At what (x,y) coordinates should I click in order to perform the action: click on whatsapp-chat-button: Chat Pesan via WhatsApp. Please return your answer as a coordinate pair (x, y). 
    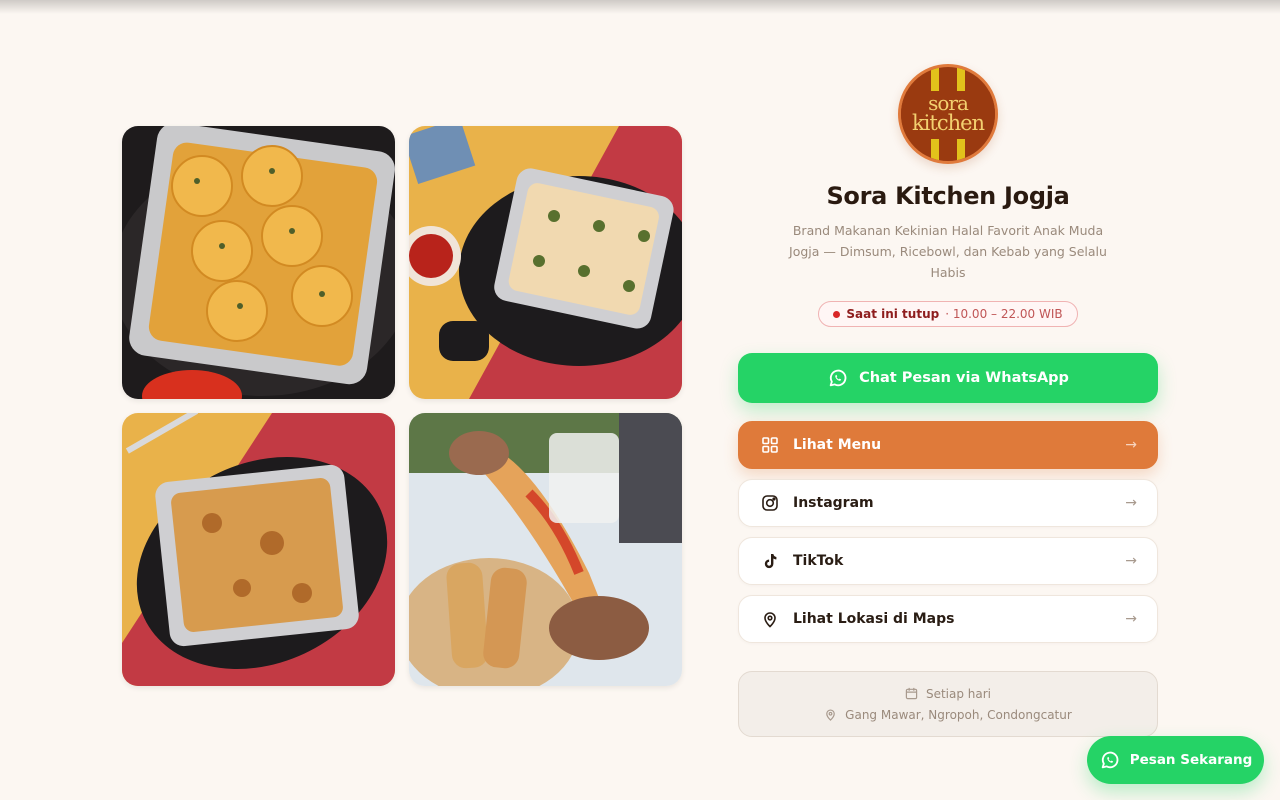
    Looking at the image, I should click on (948, 378).